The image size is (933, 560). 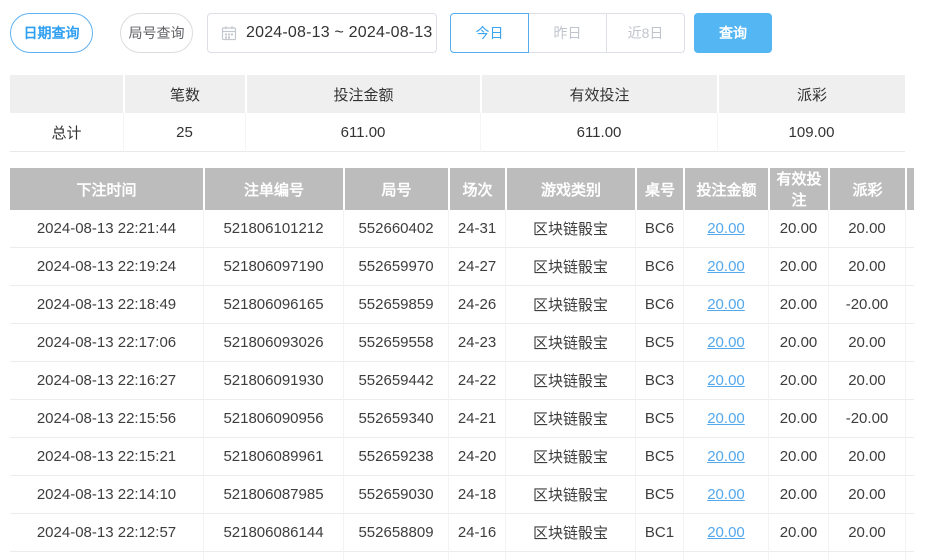 What do you see at coordinates (598, 132) in the screenshot?
I see `summary-valid-bet-value: 611.00` at bounding box center [598, 132].